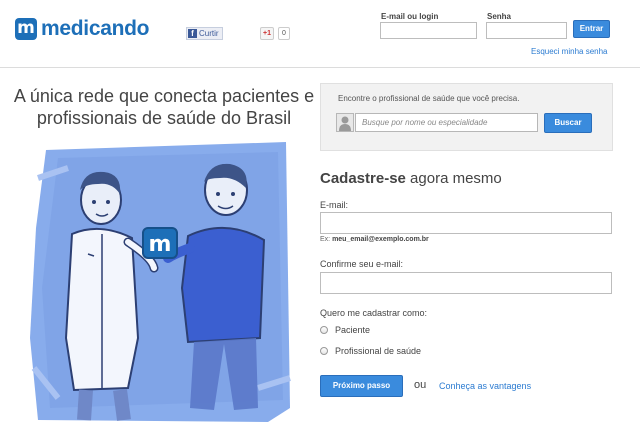 Image resolution: width=640 pixels, height=427 pixels. Describe the element at coordinates (569, 51) in the screenshot. I see `forgot-password-link: Esqueci minha senha` at that location.